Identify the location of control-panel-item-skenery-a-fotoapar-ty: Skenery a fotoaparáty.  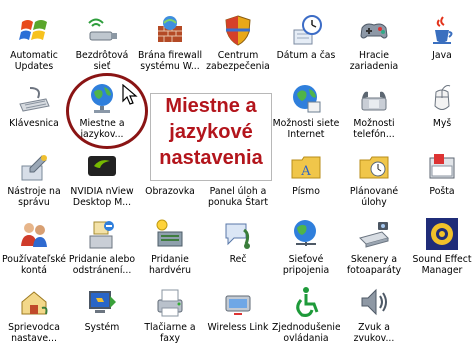
(374, 245).